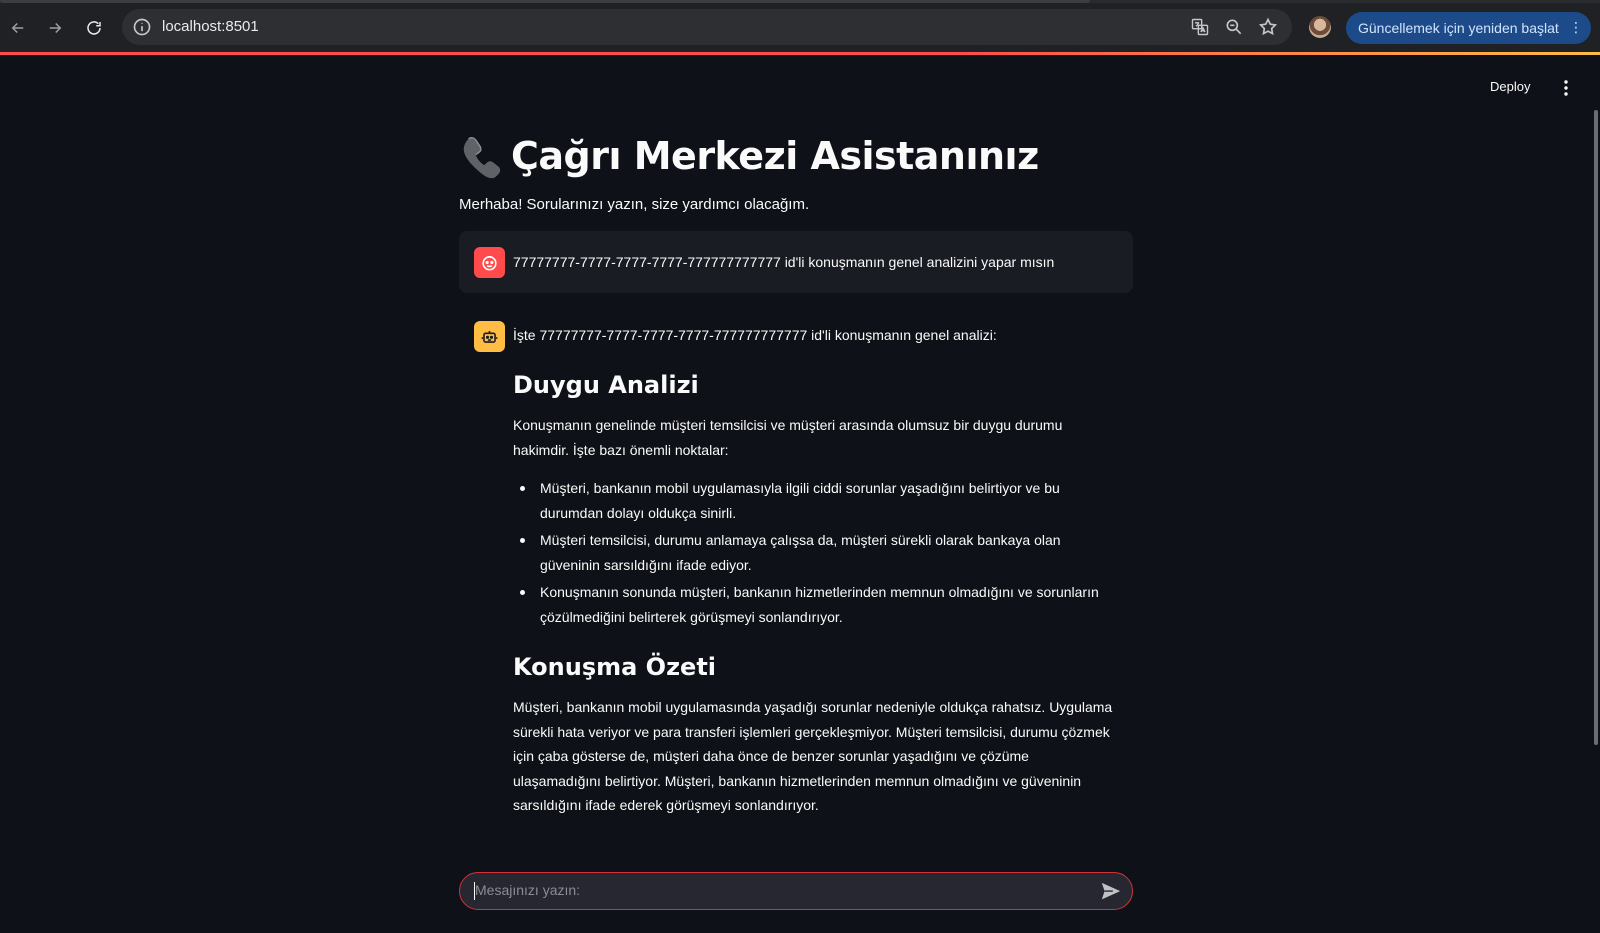  I want to click on chat-message-input, so click(770, 890).